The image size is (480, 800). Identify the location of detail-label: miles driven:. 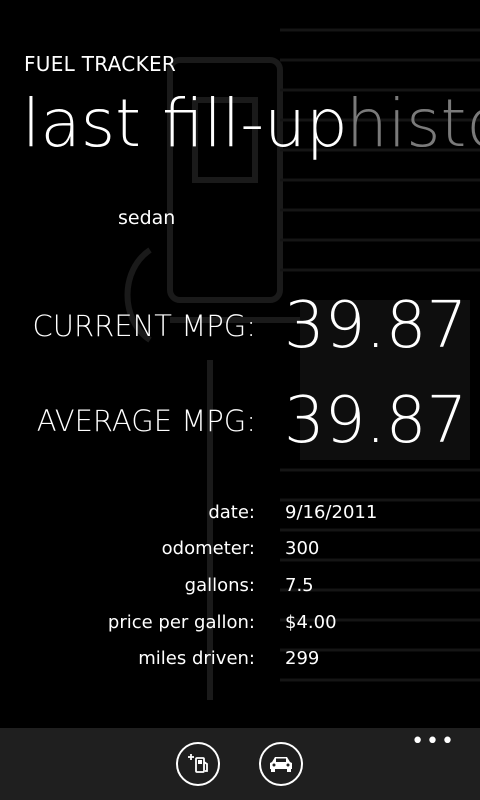
(196, 658).